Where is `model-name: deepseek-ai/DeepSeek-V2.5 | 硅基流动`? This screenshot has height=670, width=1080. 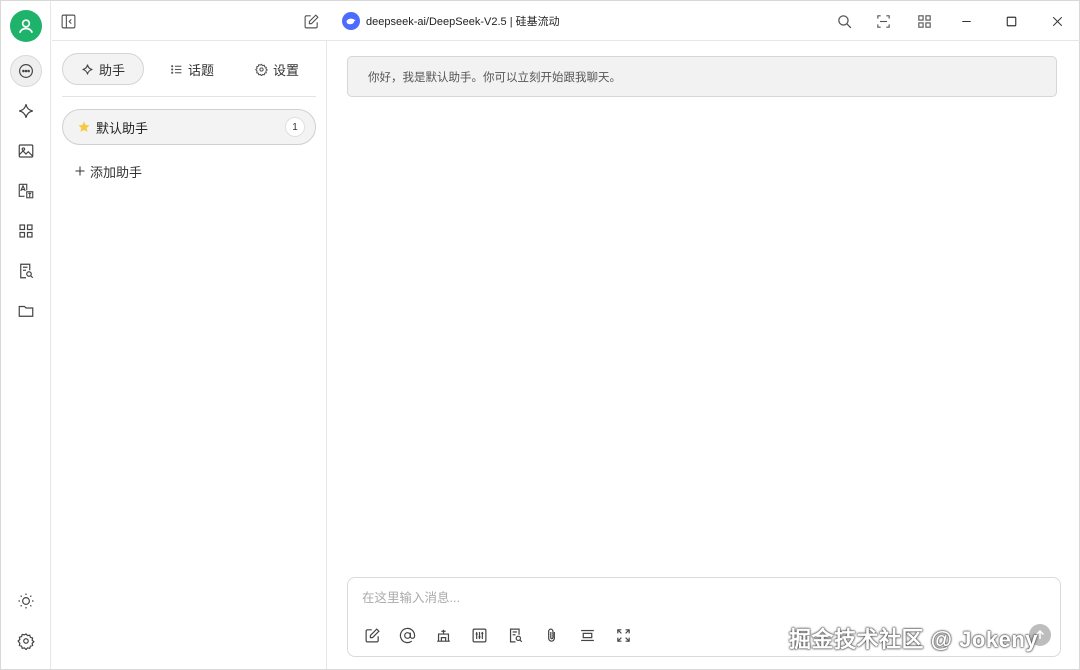 model-name: deepseek-ai/DeepSeek-V2.5 | 硅基流动 is located at coordinates (463, 22).